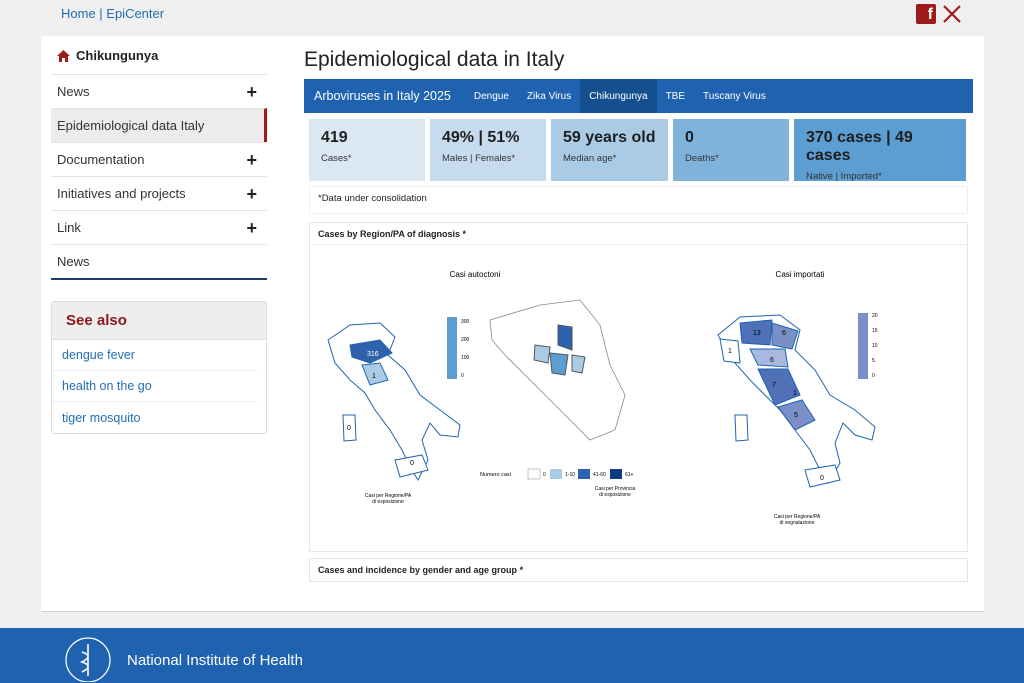 This screenshot has width=1024, height=683. What do you see at coordinates (389, 234) in the screenshot?
I see `panel-title-text: Cases by Region/PA of diagnosis` at bounding box center [389, 234].